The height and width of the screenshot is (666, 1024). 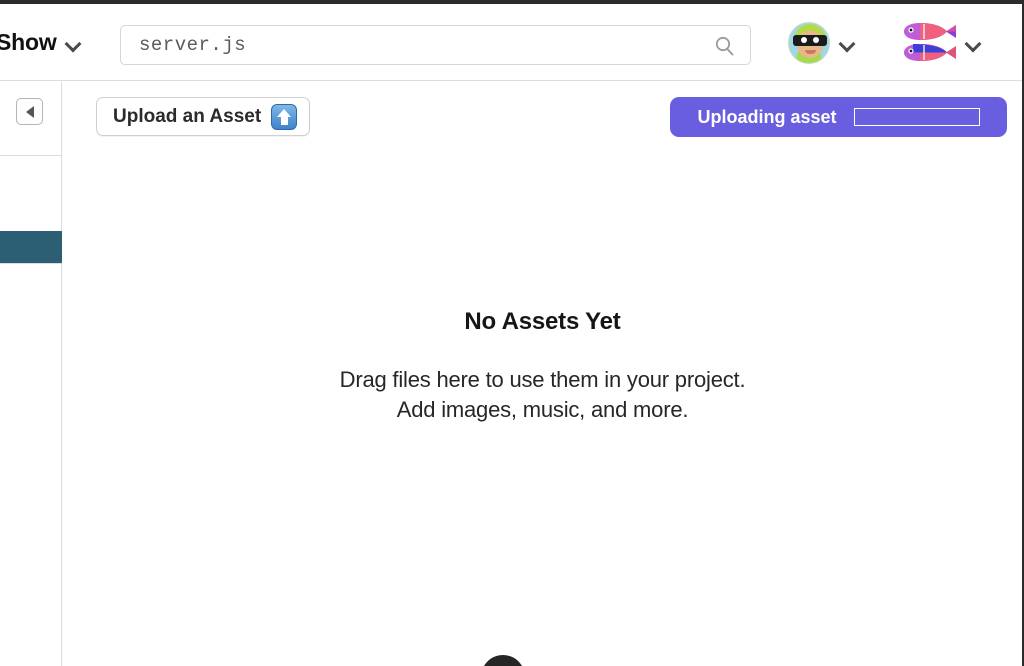 What do you see at coordinates (401, 45) in the screenshot?
I see `search-input` at bounding box center [401, 45].